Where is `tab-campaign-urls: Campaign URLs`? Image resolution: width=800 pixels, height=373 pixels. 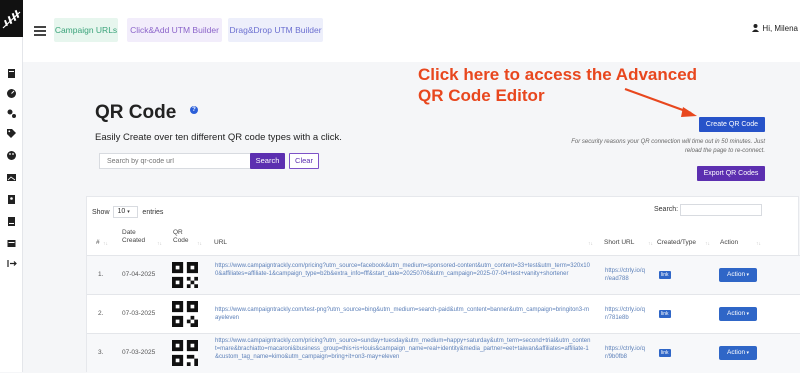 tab-campaign-urls: Campaign URLs is located at coordinates (86, 30).